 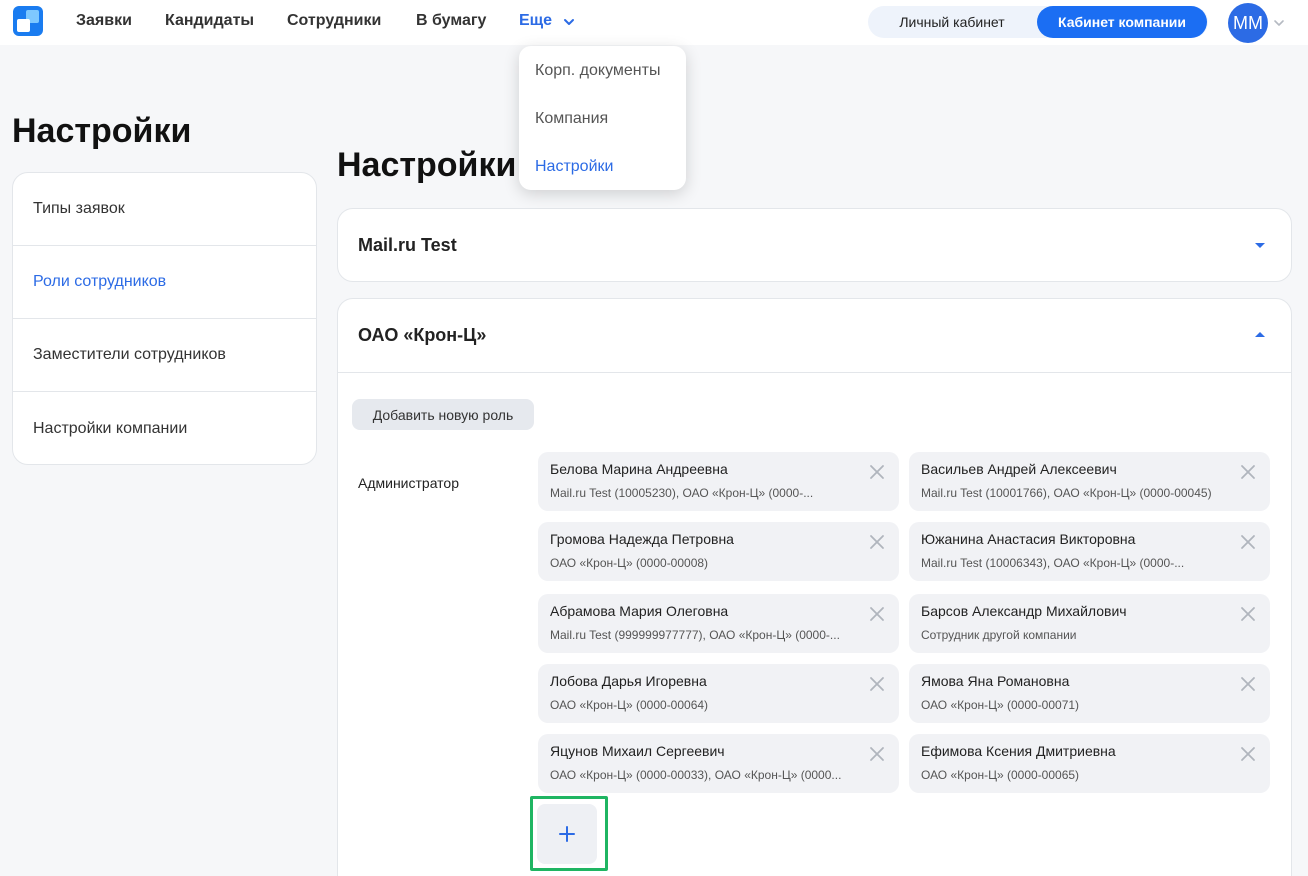 I want to click on cabinet-toggle: Личный кабинет Кабинет компании, so click(x=1038, y=22).